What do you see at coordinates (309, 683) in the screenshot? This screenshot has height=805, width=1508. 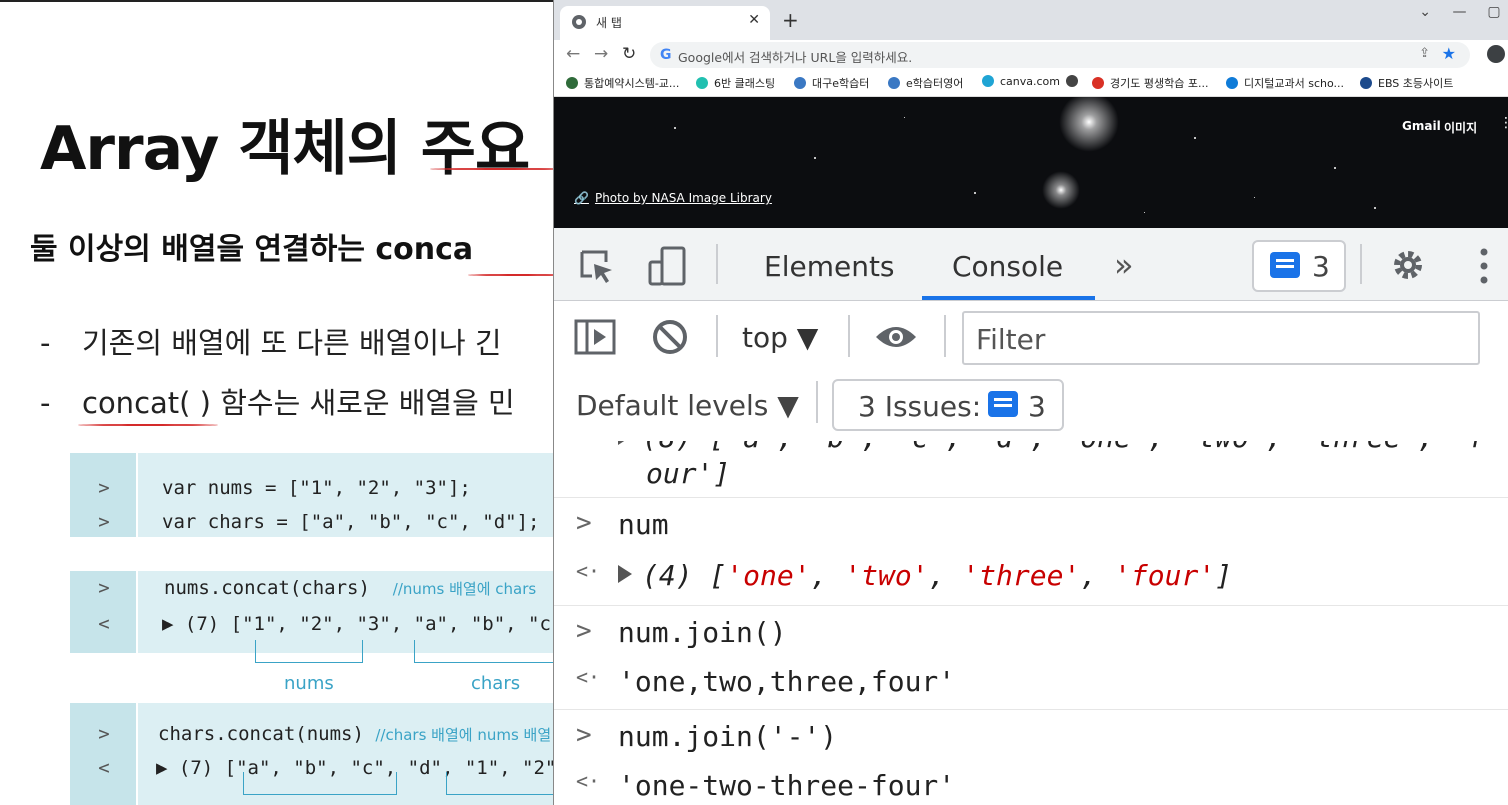 I see `nums-bracket-label: nums` at bounding box center [309, 683].